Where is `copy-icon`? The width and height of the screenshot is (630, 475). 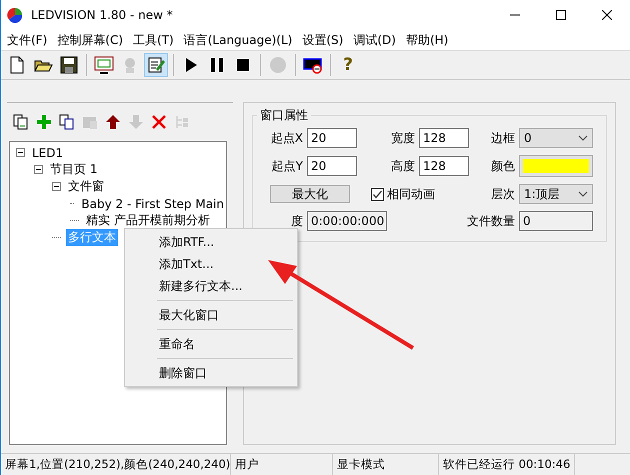 copy-icon is located at coordinates (67, 122).